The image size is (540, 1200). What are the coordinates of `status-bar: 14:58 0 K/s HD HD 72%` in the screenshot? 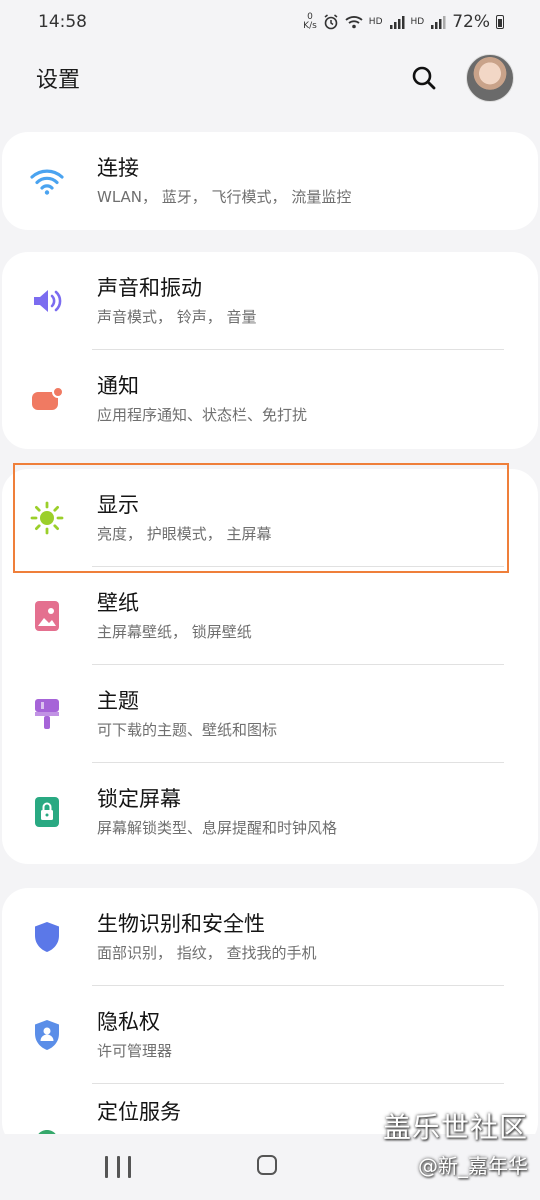 It's located at (270, 22).